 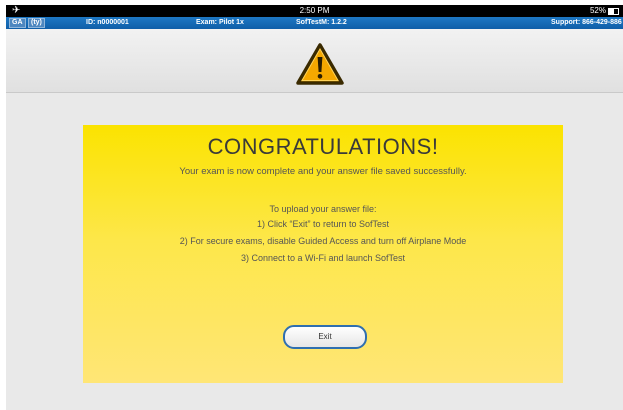 What do you see at coordinates (323, 146) in the screenshot?
I see `congratulations-heading: CONGRATULATIONS!` at bounding box center [323, 146].